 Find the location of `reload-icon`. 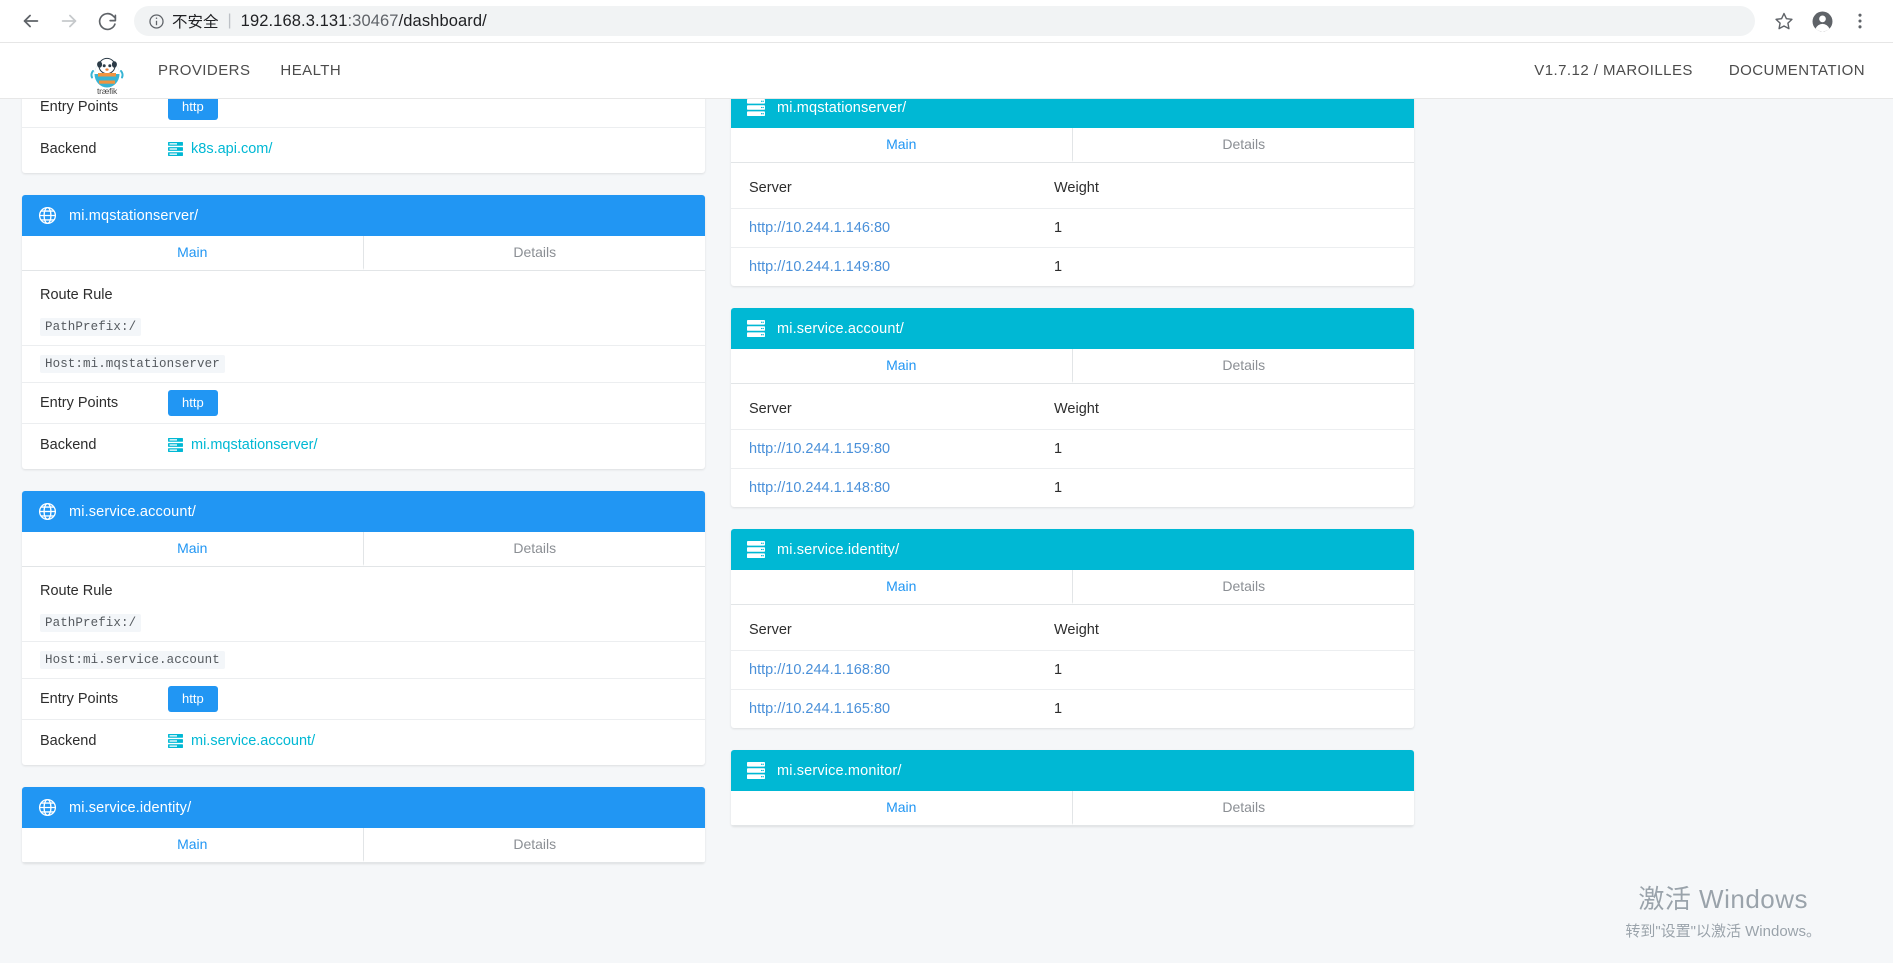

reload-icon is located at coordinates (107, 21).